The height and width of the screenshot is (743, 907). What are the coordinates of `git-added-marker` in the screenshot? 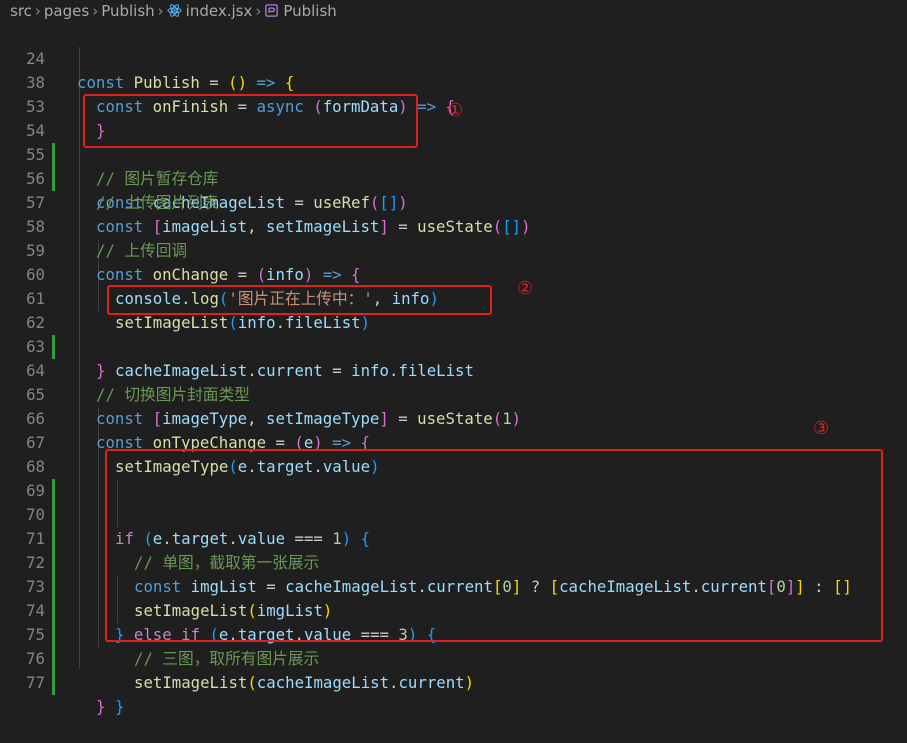 It's located at (53, 683).